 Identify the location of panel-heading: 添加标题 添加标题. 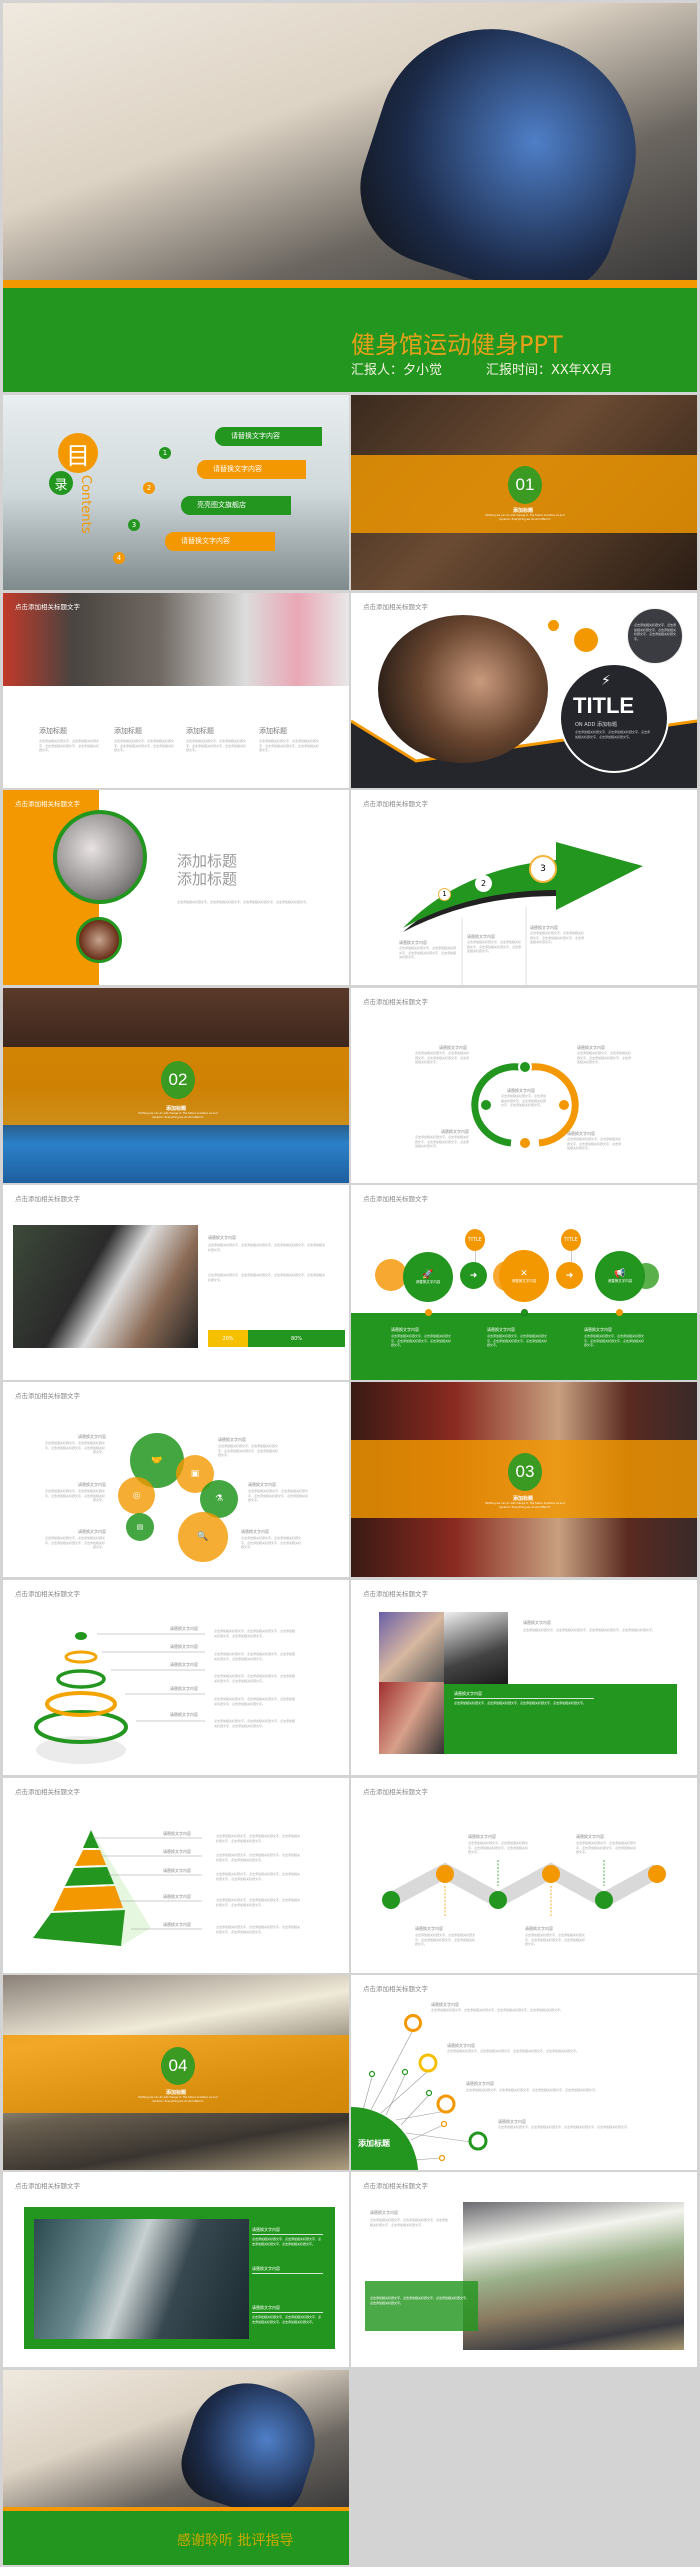
(207, 870).